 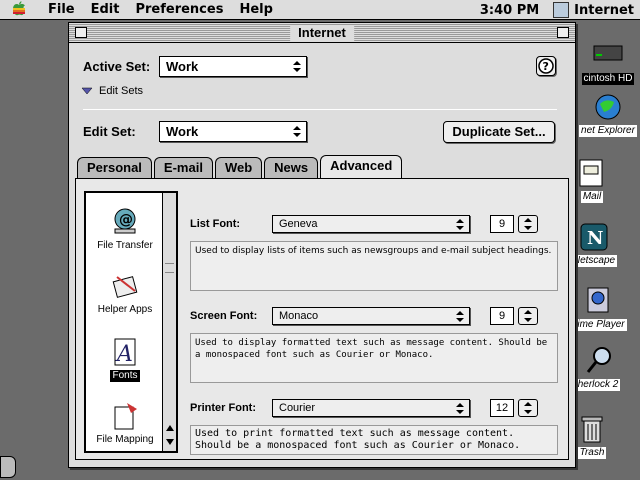 I want to click on divider, so click(x=320, y=109).